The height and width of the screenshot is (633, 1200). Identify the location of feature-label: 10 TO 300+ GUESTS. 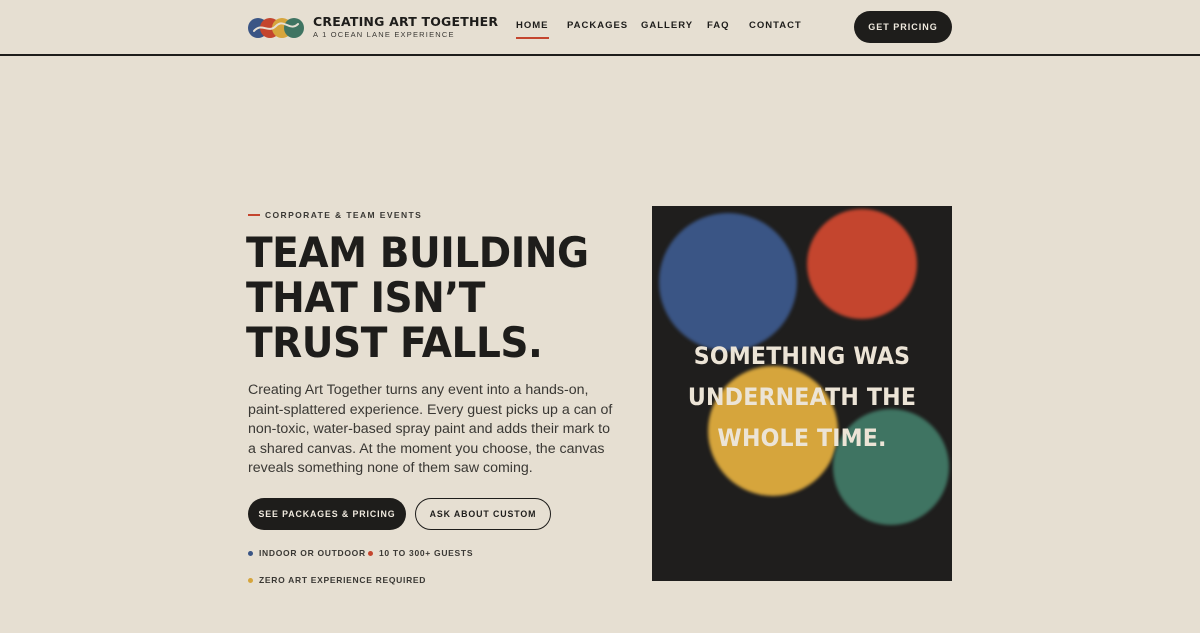
(426, 553).